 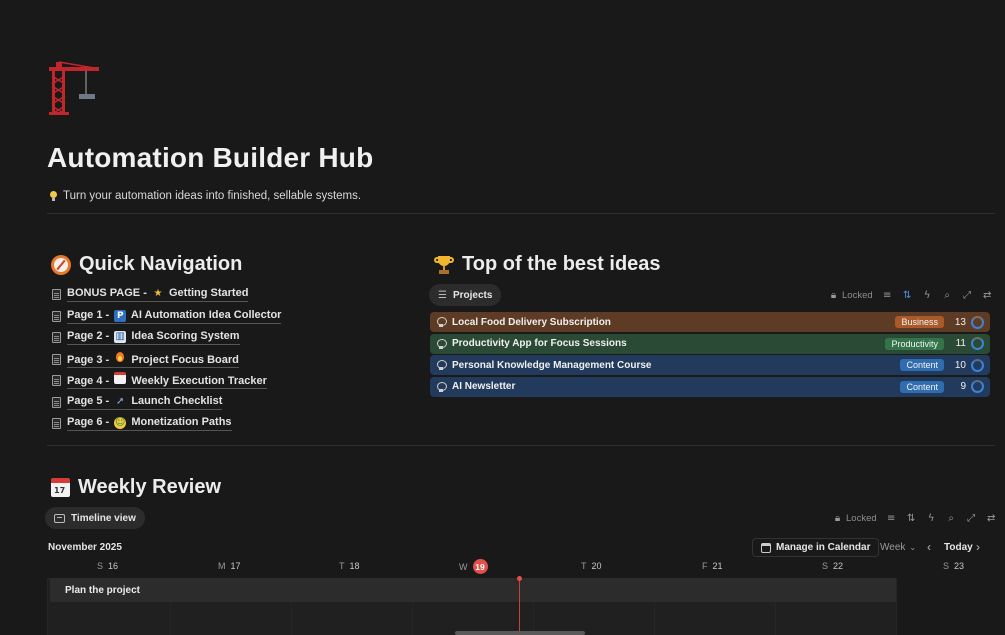 What do you see at coordinates (167, 317) in the screenshot?
I see `nav-item-idea-collector: Page 1 - P AI Automation Idea Collector` at bounding box center [167, 317].